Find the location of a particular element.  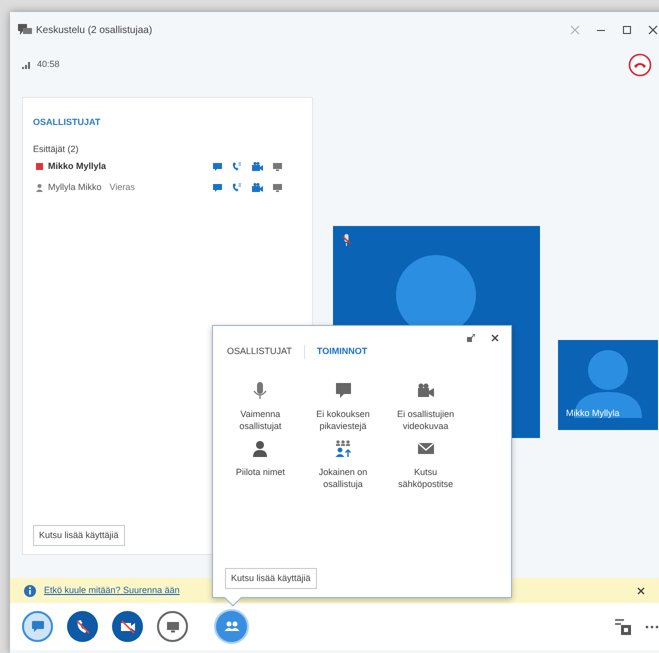

chat-button is located at coordinates (37, 626).